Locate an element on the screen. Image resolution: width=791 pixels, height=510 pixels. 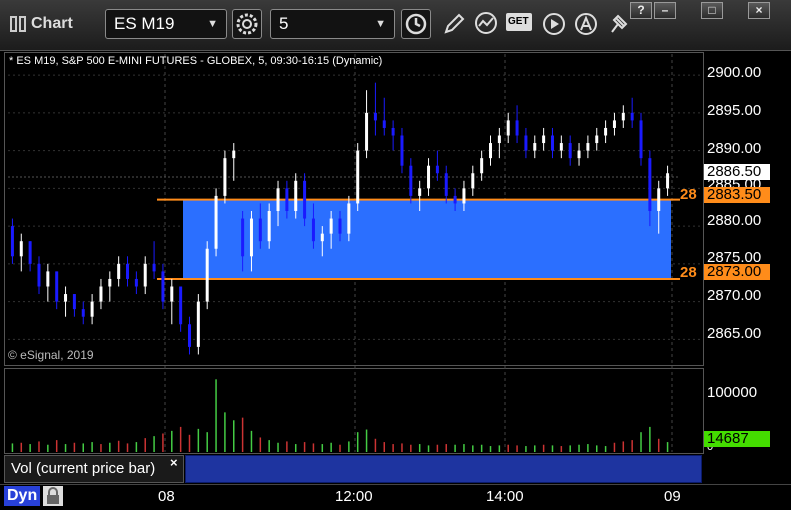
zone-bottom-edge-label: 28 is located at coordinates (688, 272).